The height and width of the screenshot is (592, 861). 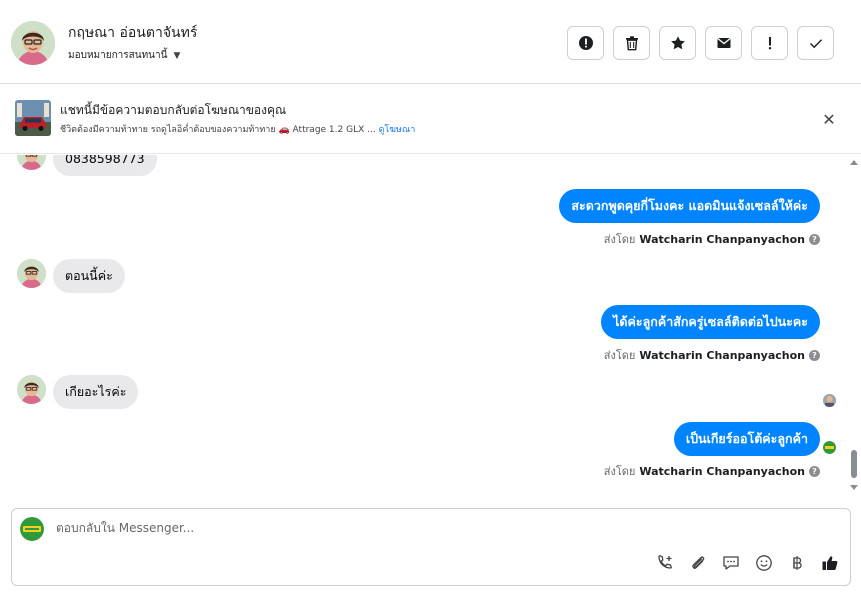 What do you see at coordinates (854, 325) in the screenshot?
I see `thread-scrollbar` at bounding box center [854, 325].